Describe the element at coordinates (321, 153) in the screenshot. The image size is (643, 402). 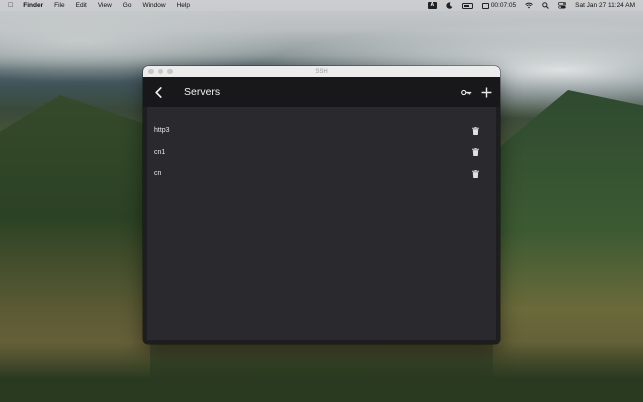
I see `server-row: cn1` at that location.